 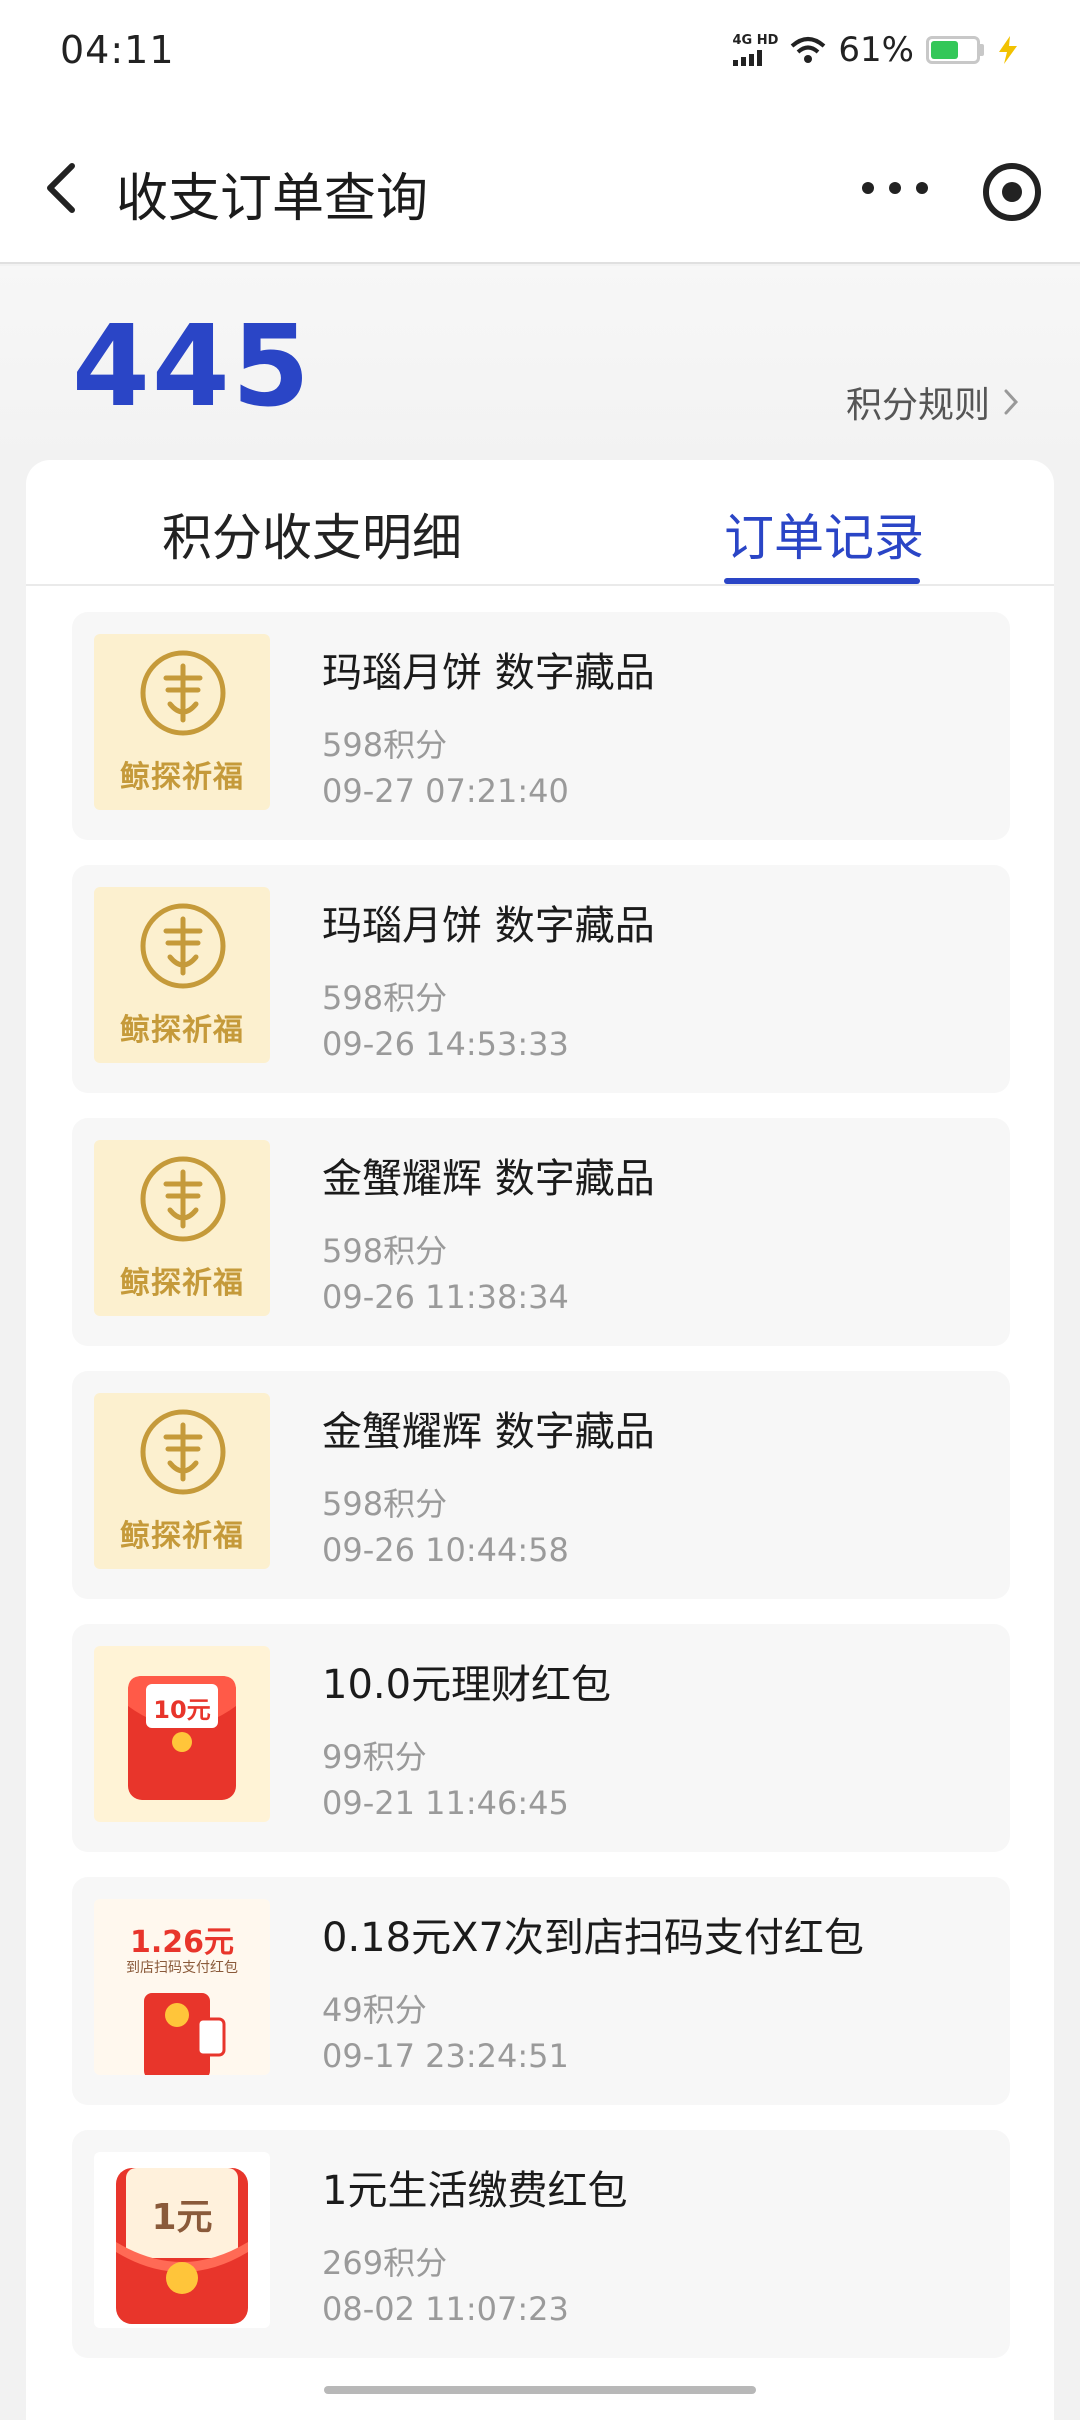 What do you see at coordinates (541, 726) in the screenshot?
I see `order-item: 鲸探祈福 玛瑙月饼 数字藏品 598积分 09-27 07:21:40` at bounding box center [541, 726].